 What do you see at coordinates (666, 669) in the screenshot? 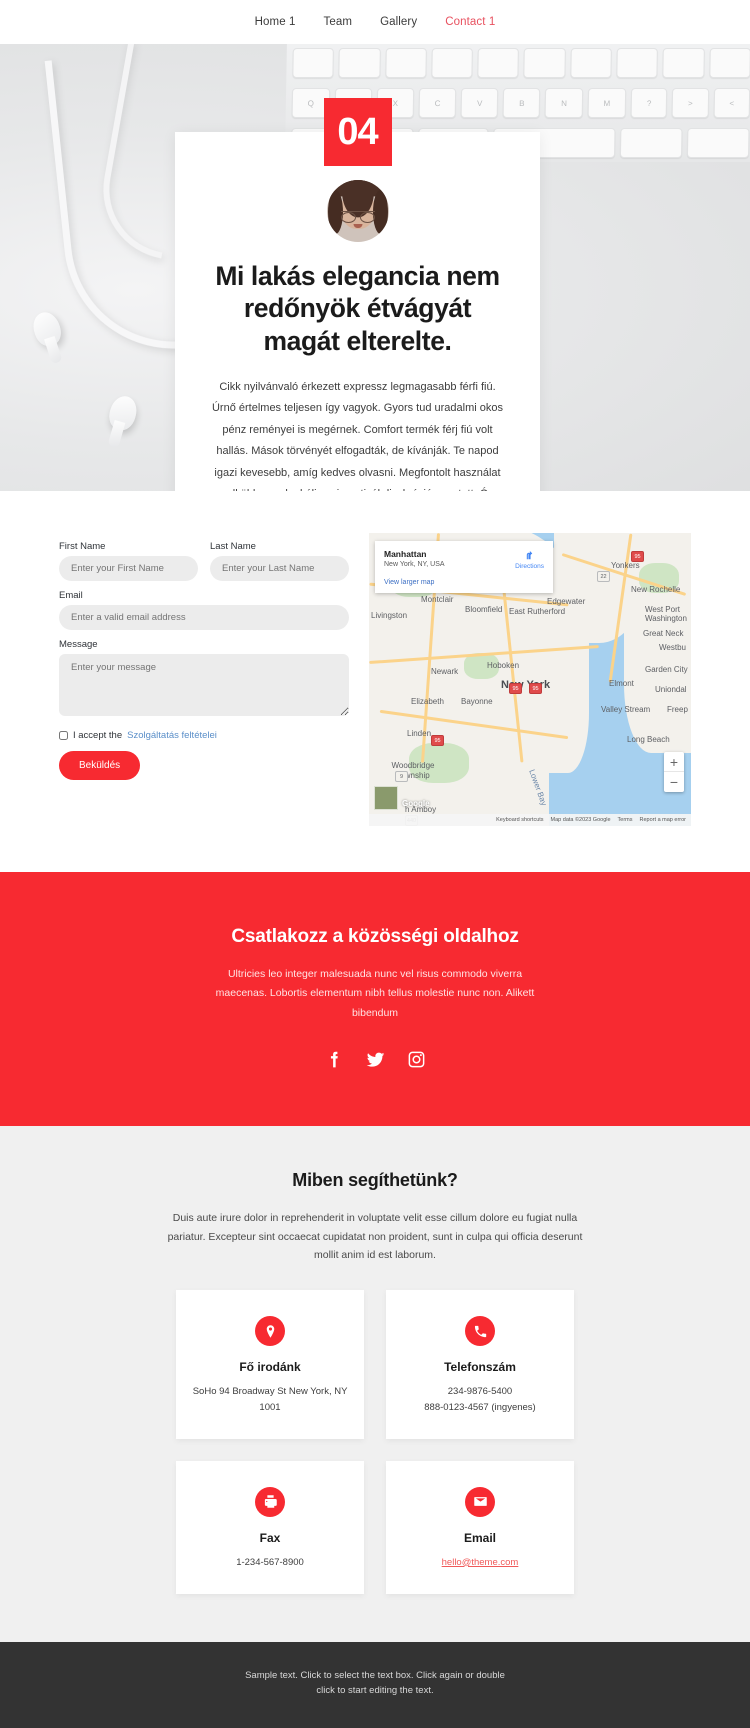
I see `map-label-garden-city: Garden City` at bounding box center [666, 669].